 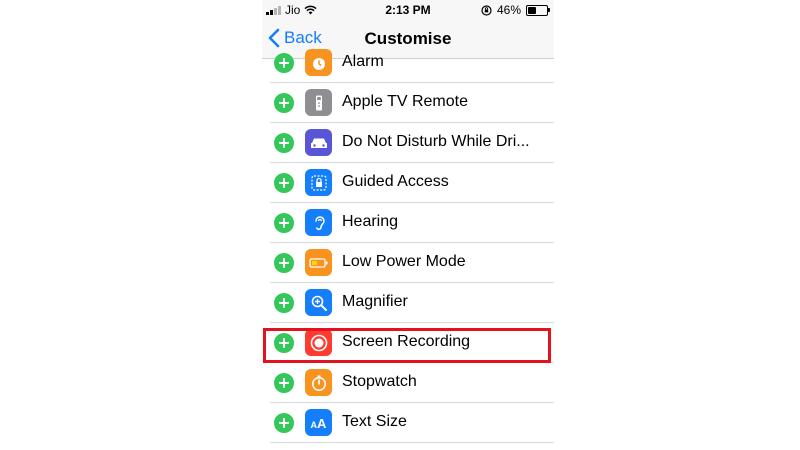 I want to click on orientation-lock-icon, so click(x=486, y=10).